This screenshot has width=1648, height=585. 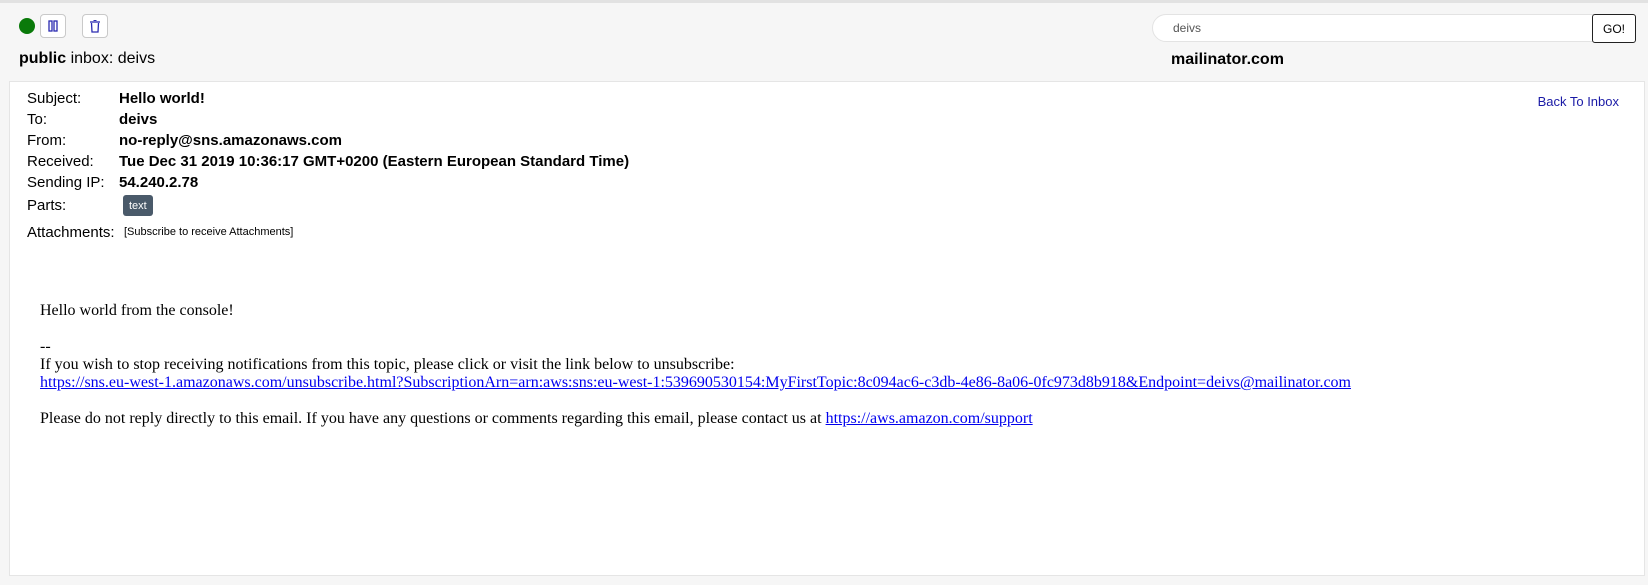 I want to click on trash-icon, so click(x=95, y=26).